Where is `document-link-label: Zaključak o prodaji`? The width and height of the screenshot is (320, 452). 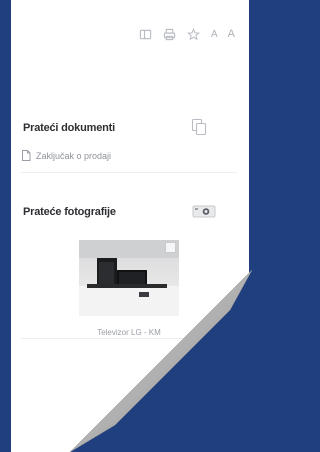 document-link-label: Zaključak o prodaji is located at coordinates (74, 155).